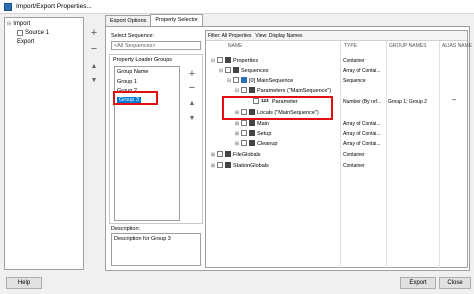 The width and height of the screenshot is (474, 294). I want to click on property-name: Parameters ("MainSequence"), so click(294, 90).